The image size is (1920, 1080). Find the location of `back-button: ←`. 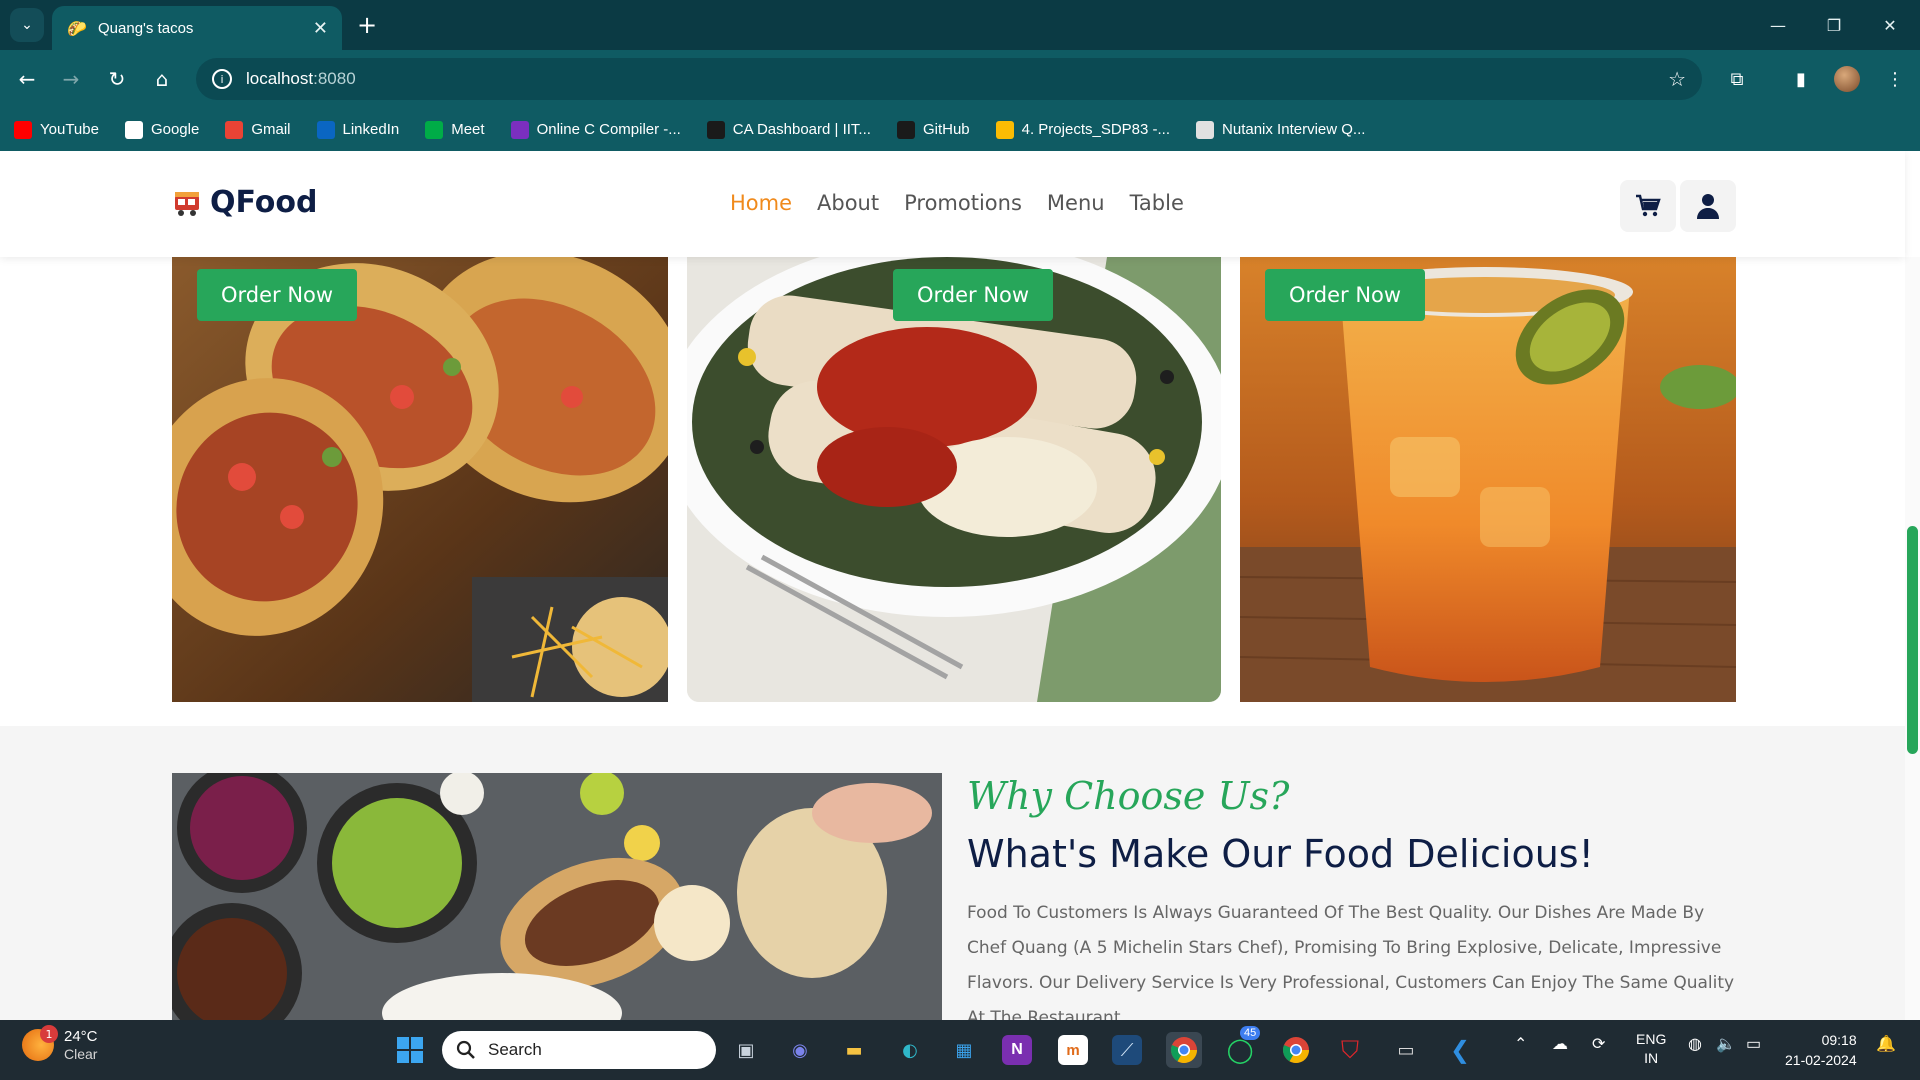

back-button: ← is located at coordinates (27, 79).